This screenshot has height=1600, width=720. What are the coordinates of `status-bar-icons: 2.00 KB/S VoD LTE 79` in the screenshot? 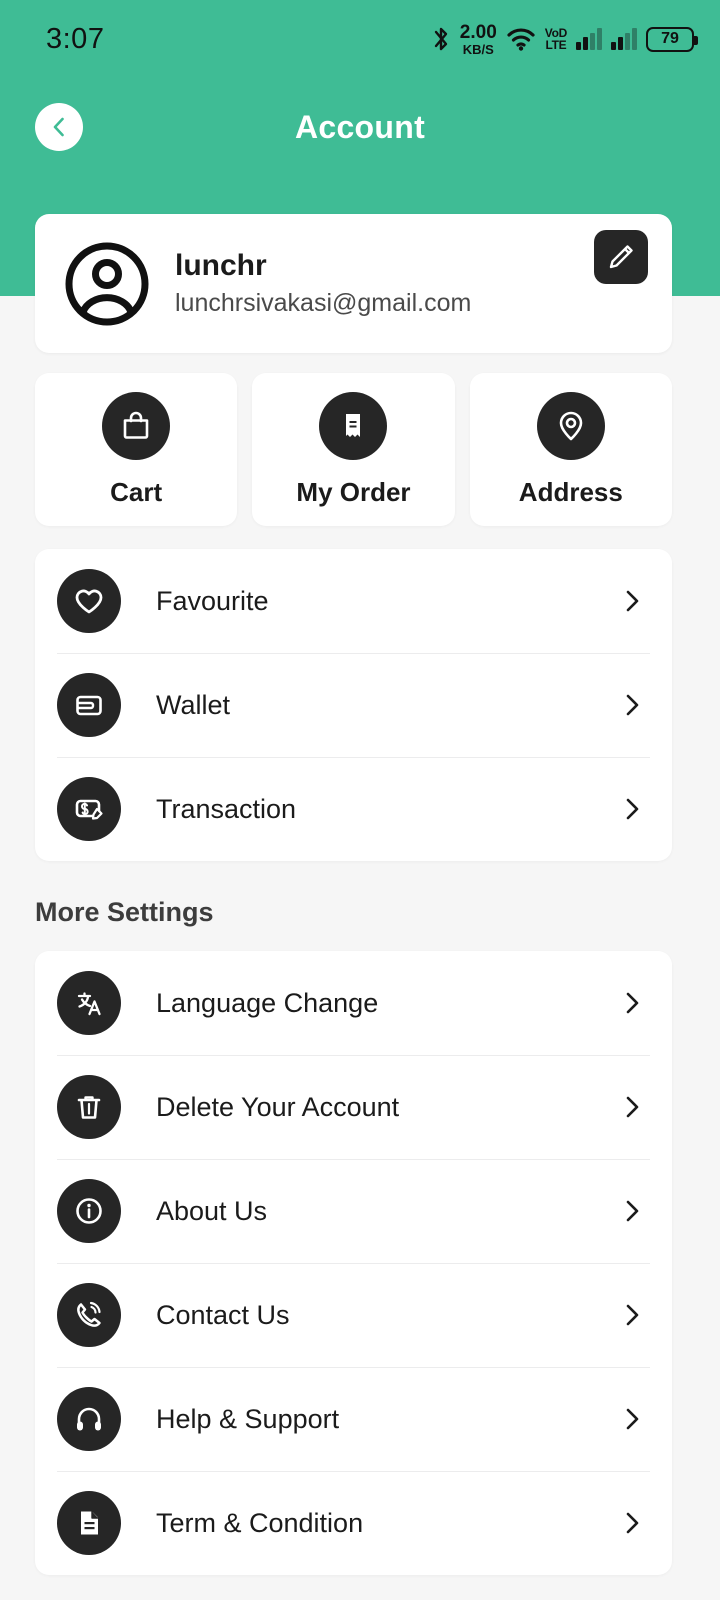 It's located at (564, 39).